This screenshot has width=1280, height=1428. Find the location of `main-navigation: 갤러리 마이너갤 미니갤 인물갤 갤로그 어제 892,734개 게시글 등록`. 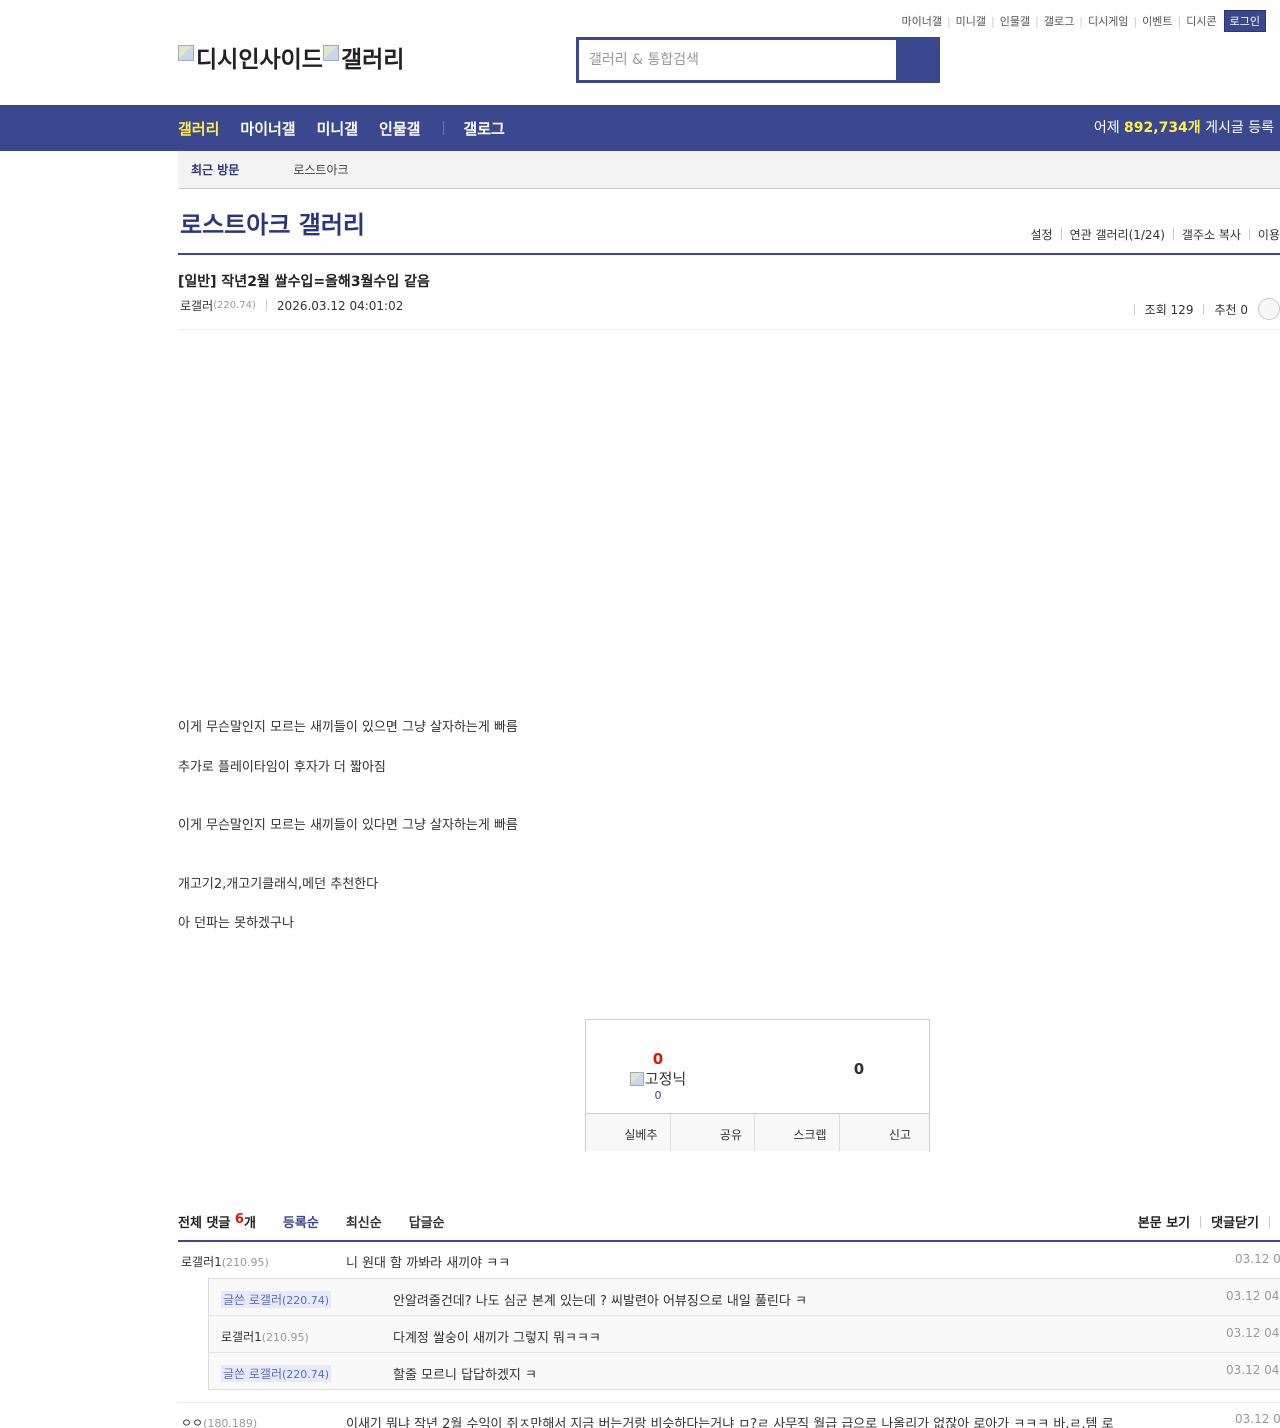

main-navigation: 갤러리 마이너갤 미니갤 인물갤 갤로그 어제 892,734개 게시글 등록 is located at coordinates (640, 128).